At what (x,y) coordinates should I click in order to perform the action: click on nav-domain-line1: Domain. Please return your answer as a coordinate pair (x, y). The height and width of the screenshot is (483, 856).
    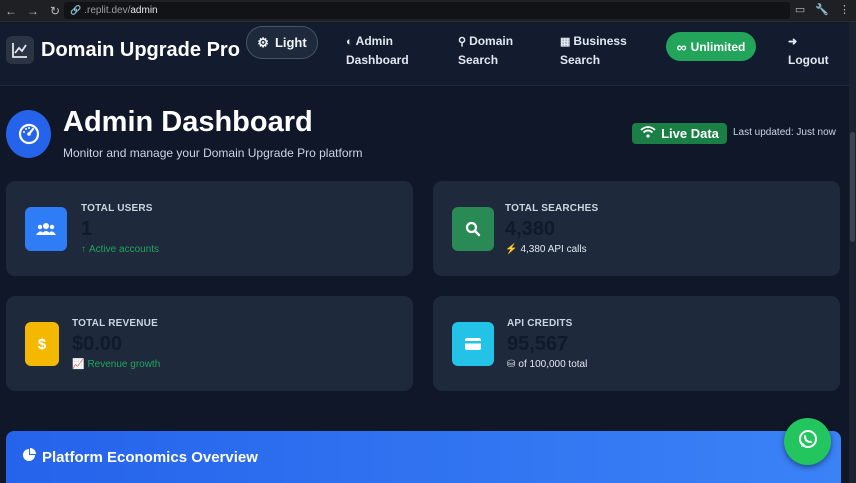
    Looking at the image, I should click on (491, 41).